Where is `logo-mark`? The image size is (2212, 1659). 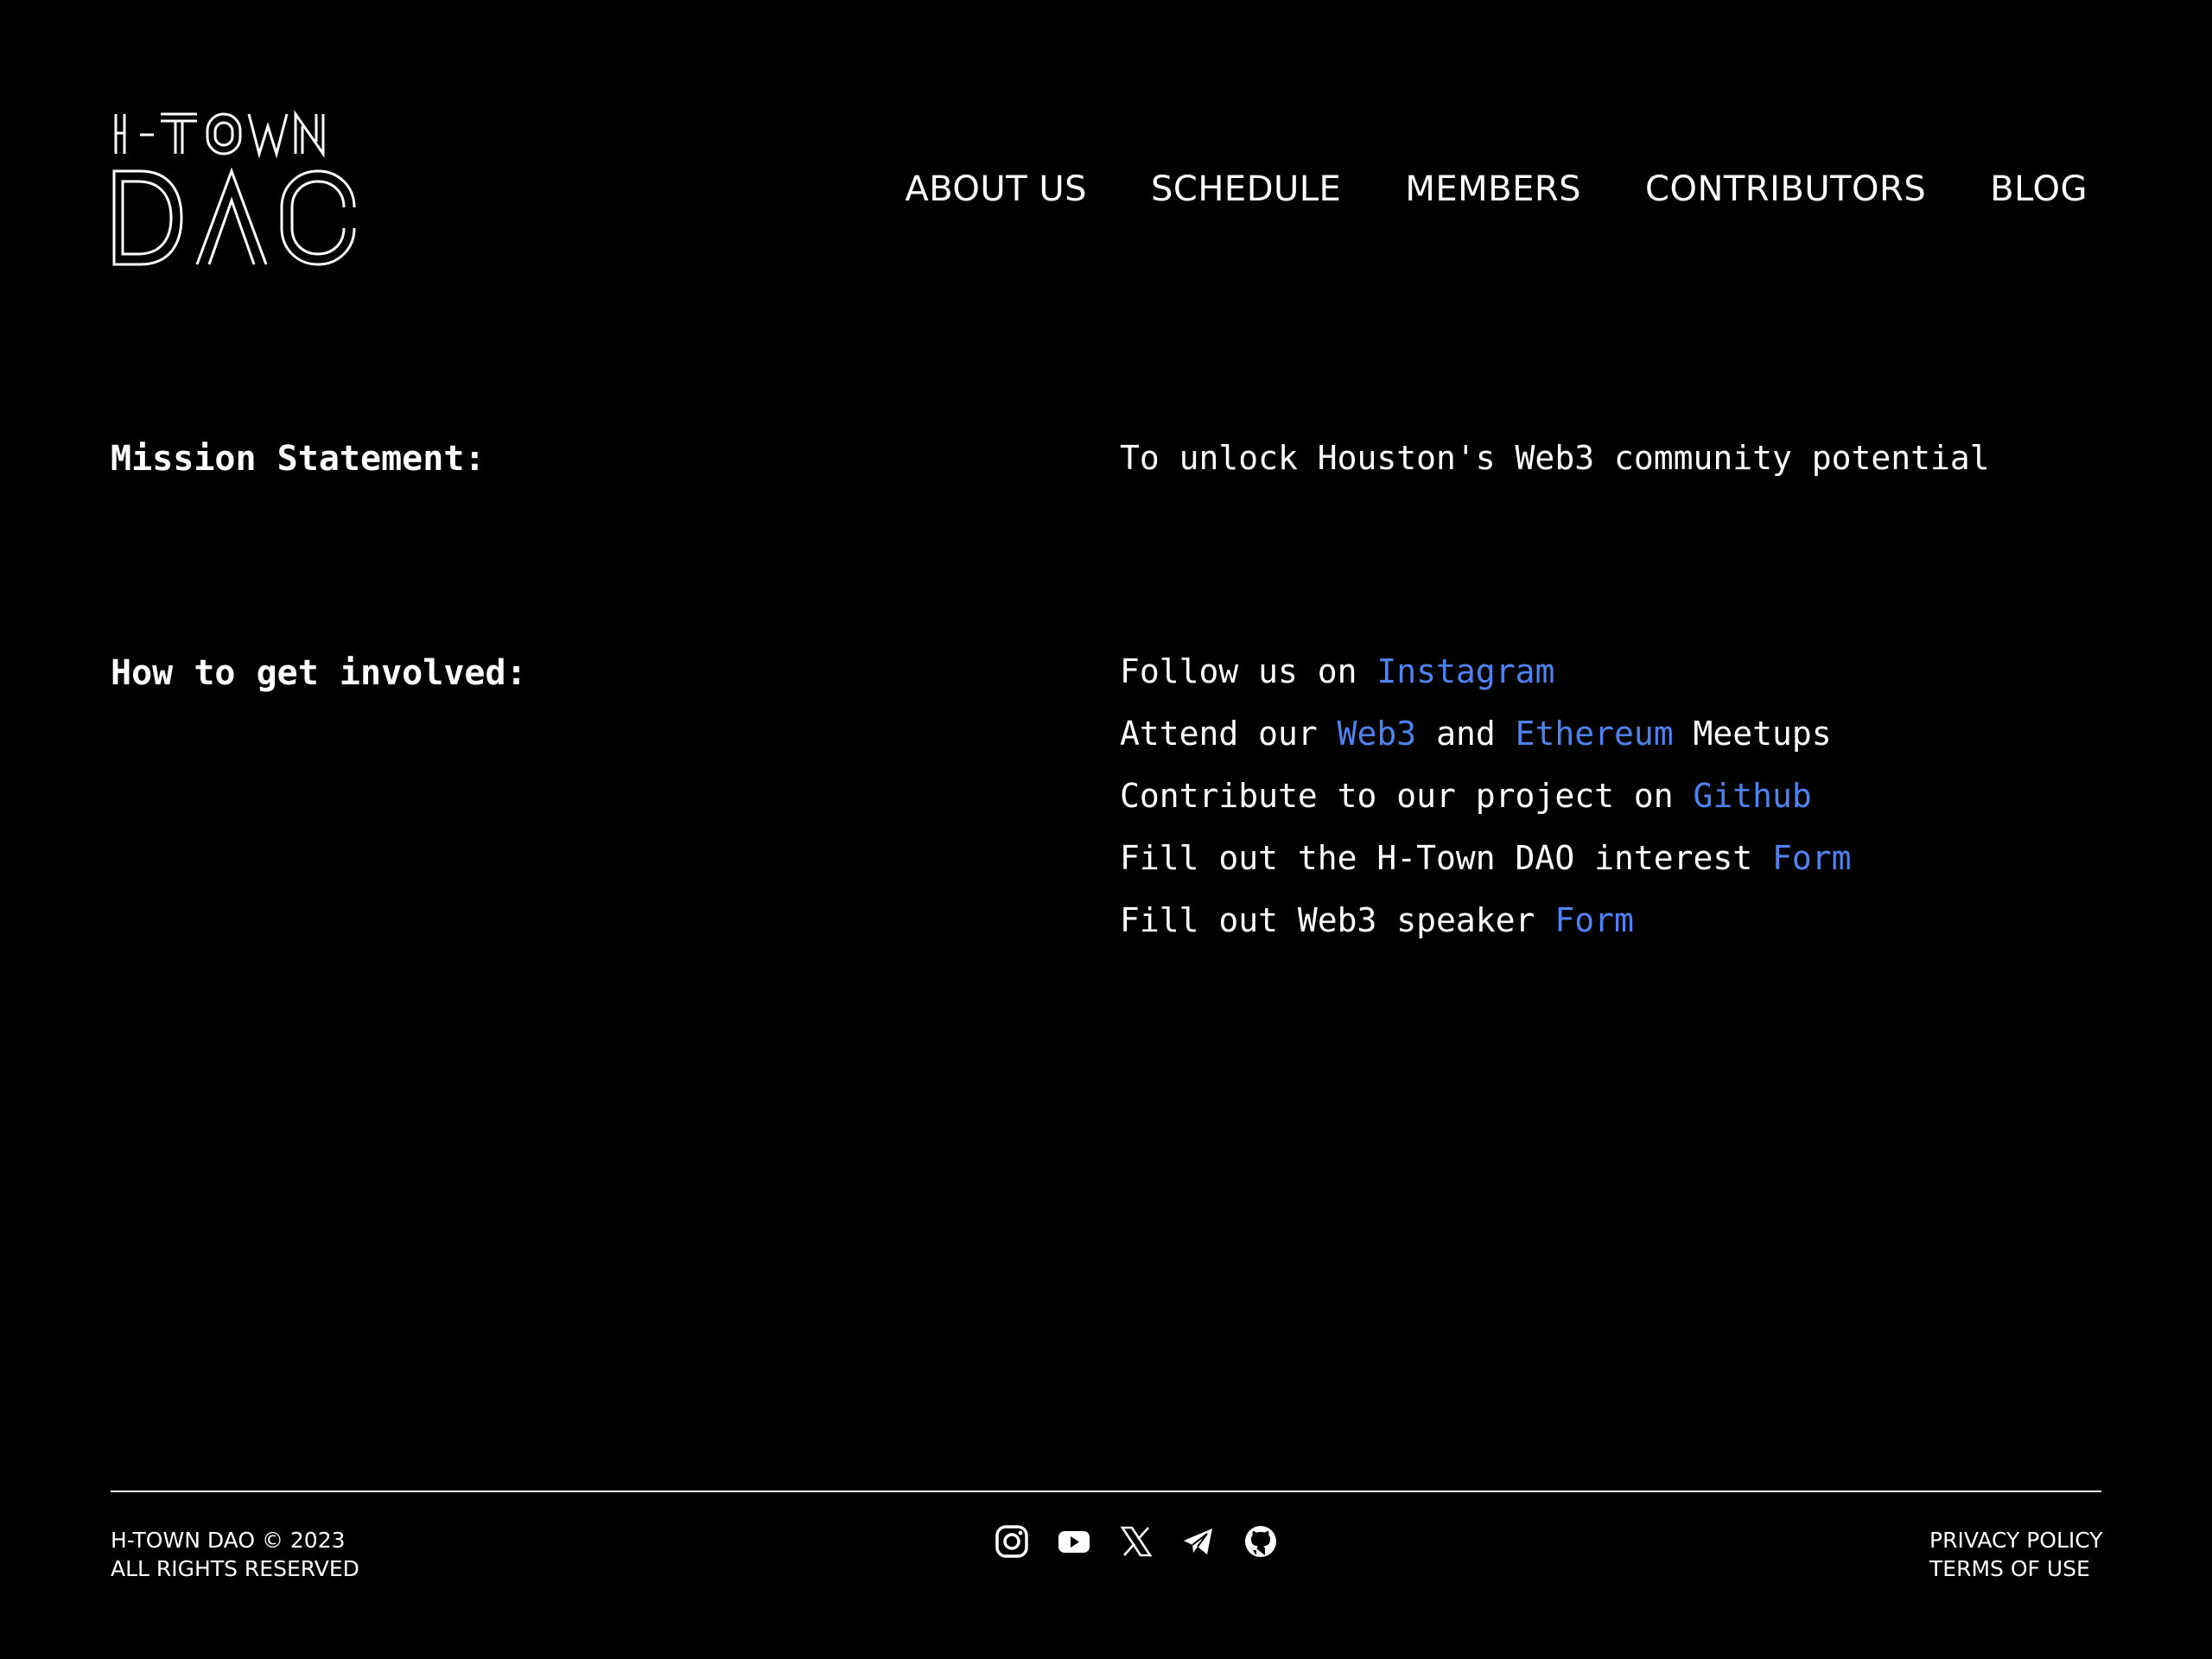
logo-mark is located at coordinates (234, 188).